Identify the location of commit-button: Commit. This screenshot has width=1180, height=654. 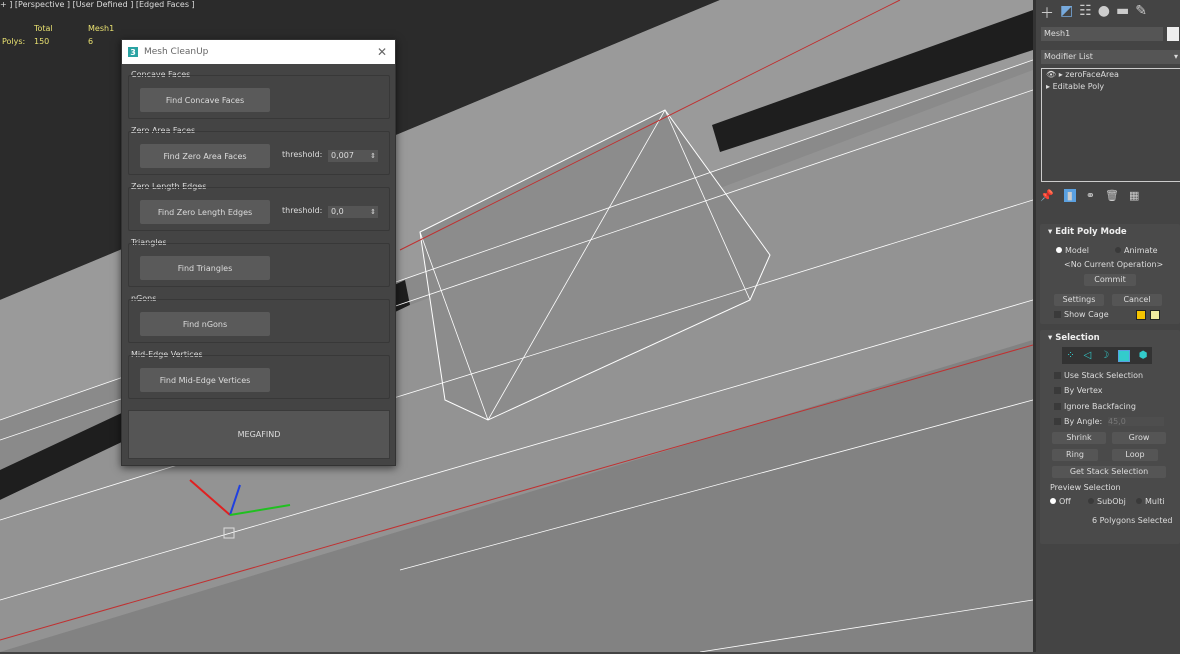
(1110, 280).